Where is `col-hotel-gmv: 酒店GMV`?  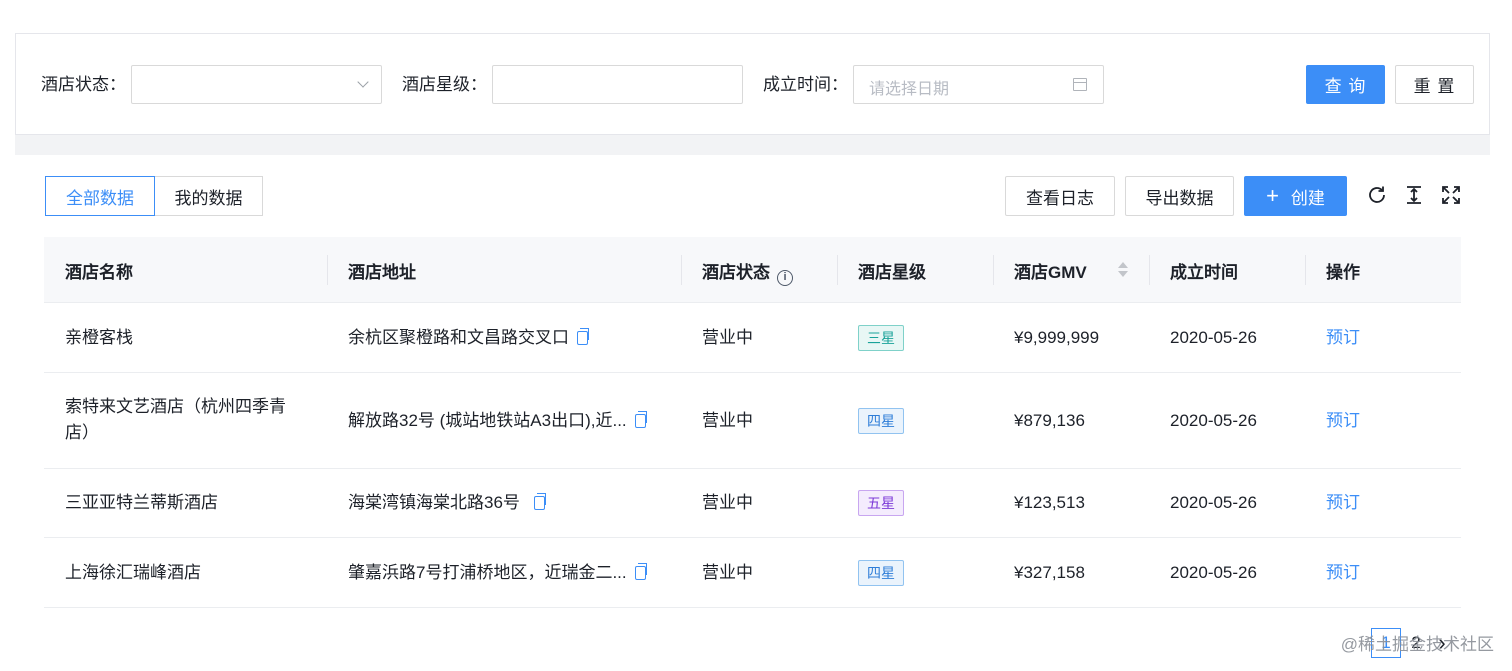
col-hotel-gmv: 酒店GMV is located at coordinates (1050, 270).